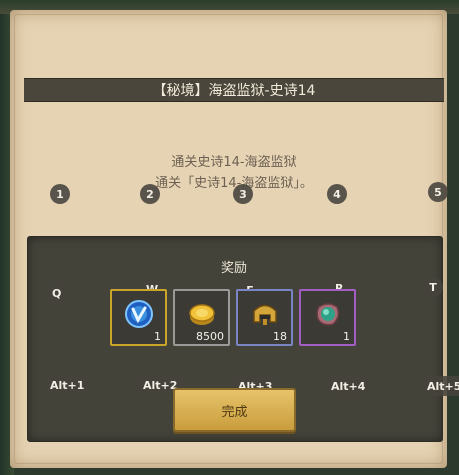 The image size is (459, 475). I want to click on reward-title: 奖励, so click(233, 268).